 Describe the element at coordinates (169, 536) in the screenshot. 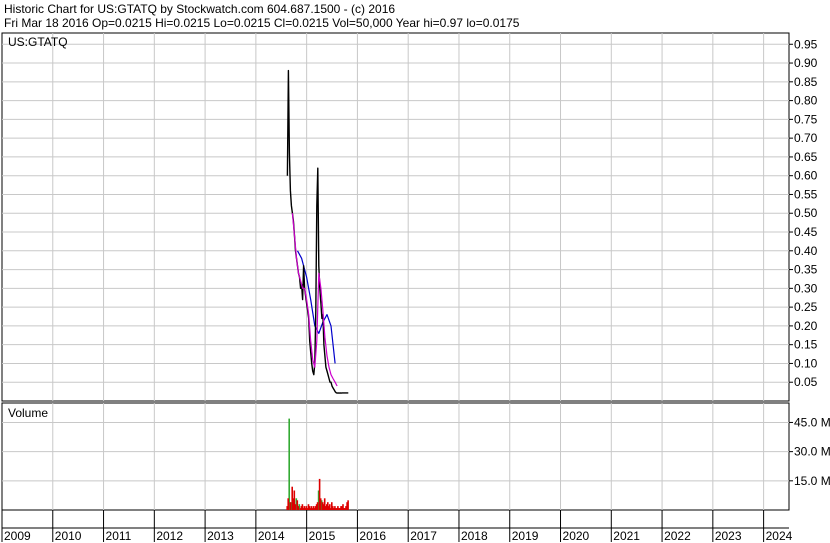

I see `x-axis-label: 2012` at that location.